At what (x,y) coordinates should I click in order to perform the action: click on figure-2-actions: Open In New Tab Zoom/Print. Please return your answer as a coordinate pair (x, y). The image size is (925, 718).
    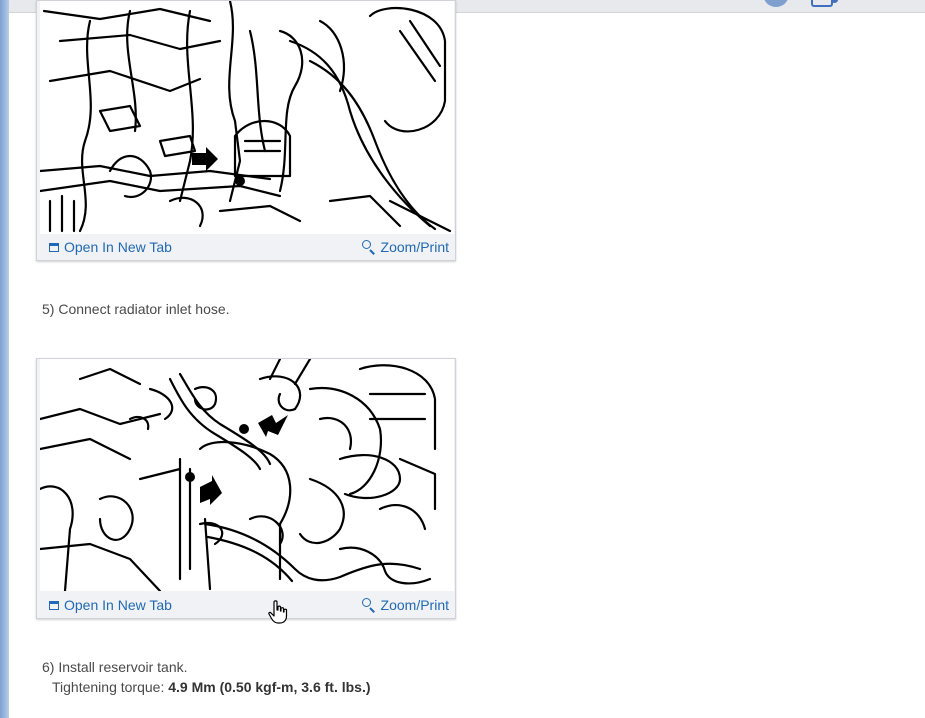
    Looking at the image, I should click on (246, 605).